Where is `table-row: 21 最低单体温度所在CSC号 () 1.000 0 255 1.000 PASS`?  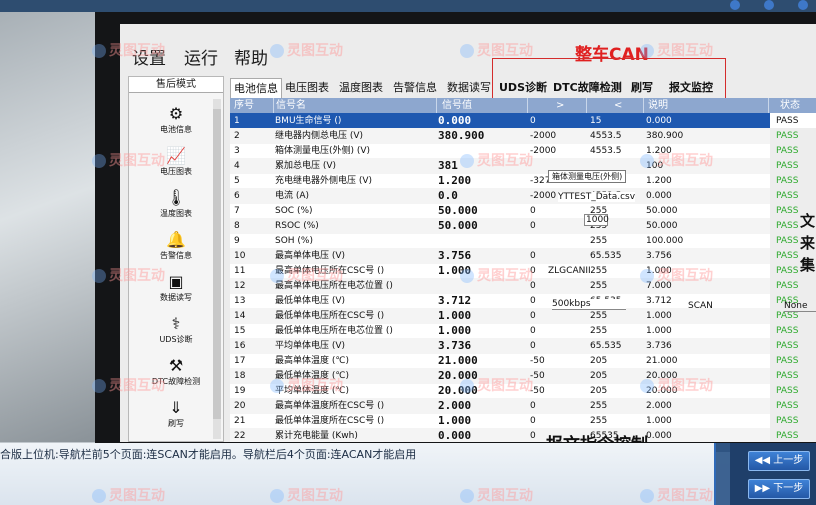
table-row: 21 最低单体温度所在CSC号 () 1.000 0 255 1.000 PASS is located at coordinates (523, 421).